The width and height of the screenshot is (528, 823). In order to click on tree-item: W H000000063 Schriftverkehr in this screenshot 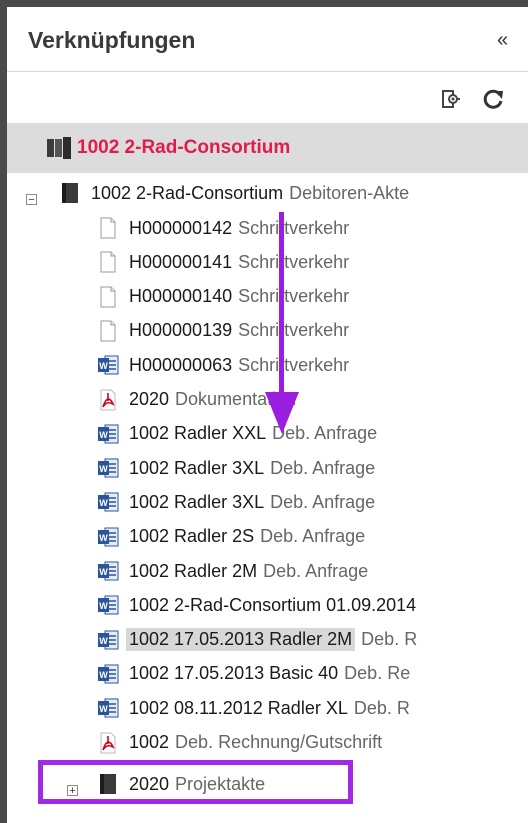, I will do `click(223, 365)`.